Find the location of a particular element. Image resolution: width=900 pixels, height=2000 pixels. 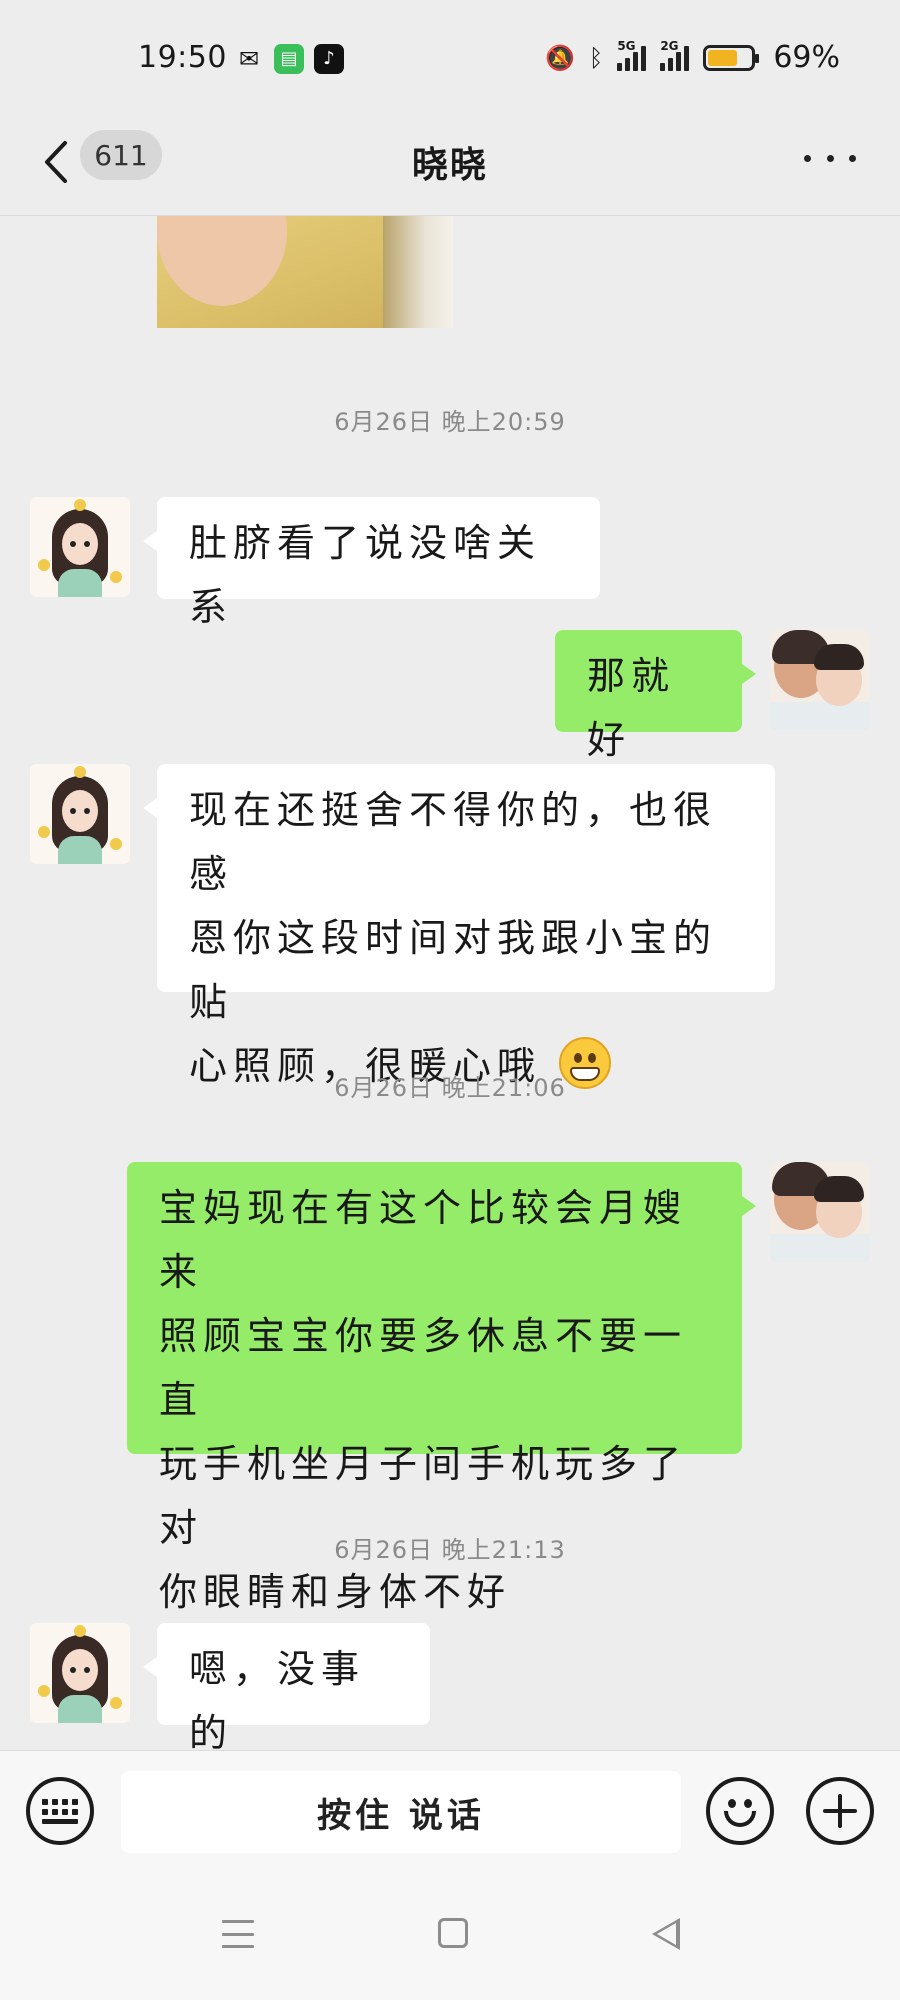

signal-5g-icon: 5G is located at coordinates (632, 55).